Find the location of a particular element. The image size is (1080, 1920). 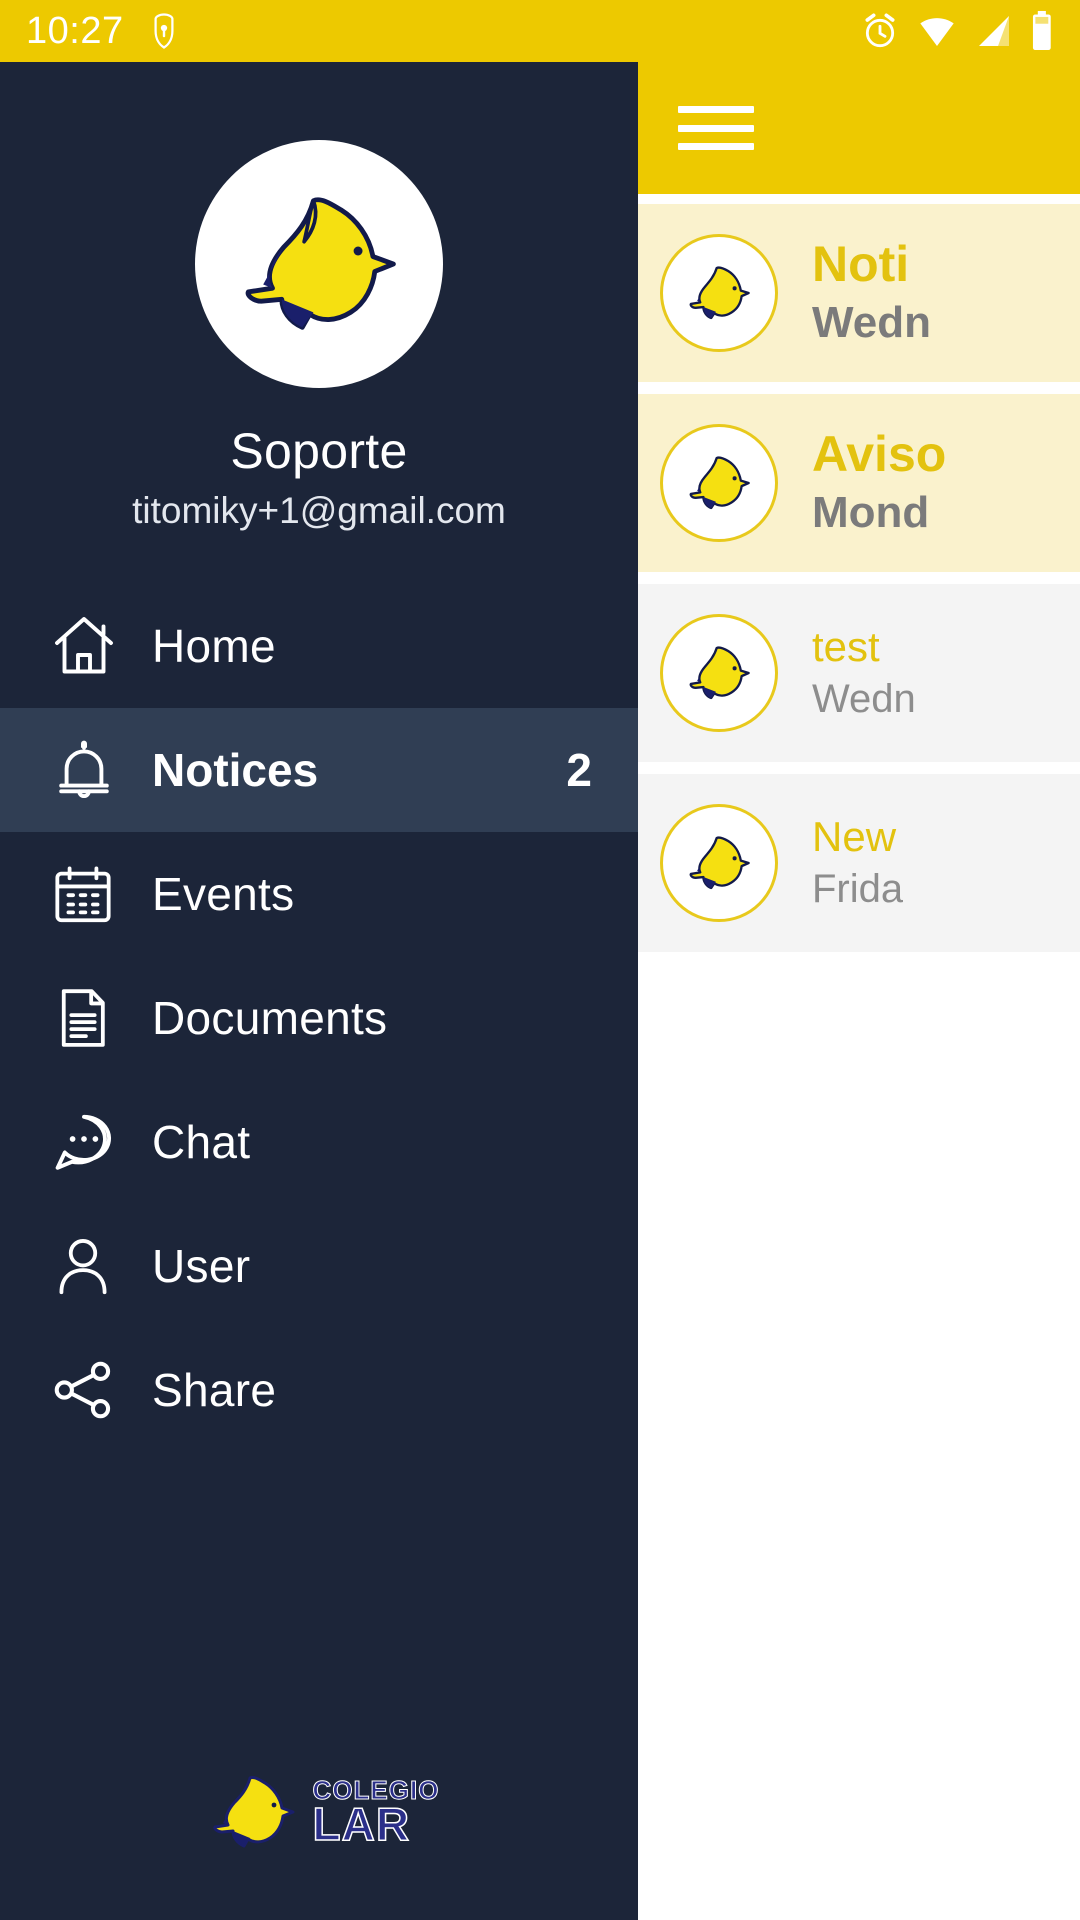

notice-text: Aviso Mond is located at coordinates (879, 483).